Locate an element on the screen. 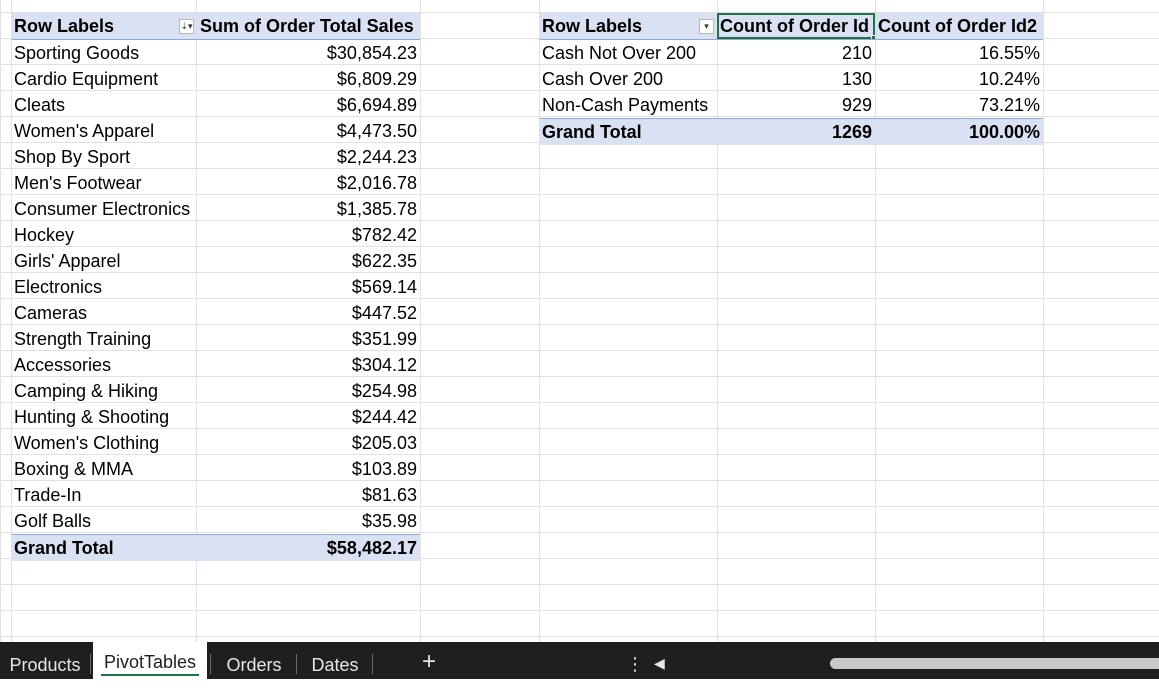  table-row: Accessories $304.12 is located at coordinates (215, 365).